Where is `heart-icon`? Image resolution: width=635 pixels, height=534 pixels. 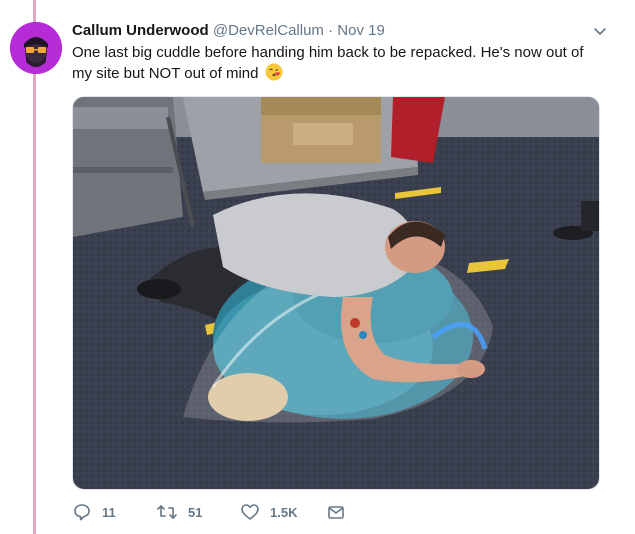 heart-icon is located at coordinates (250, 512).